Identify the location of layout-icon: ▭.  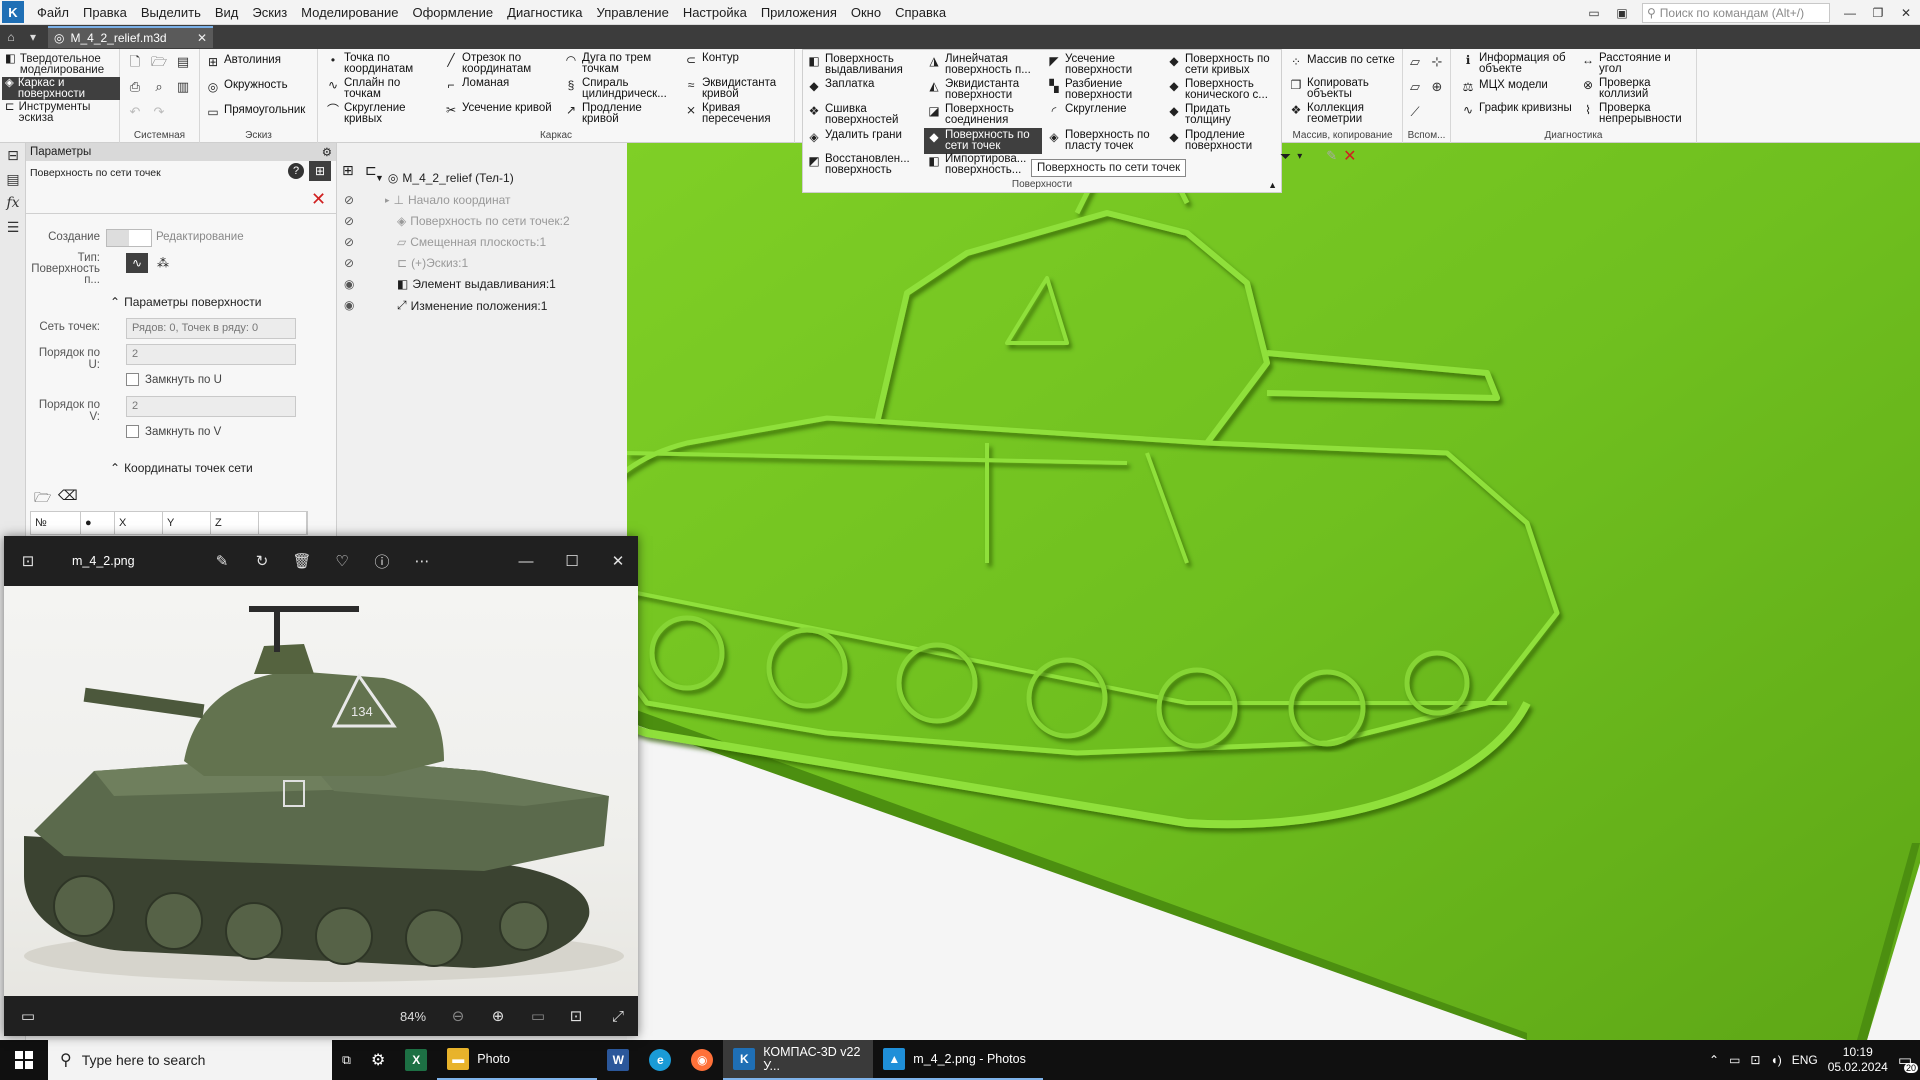
(1594, 13).